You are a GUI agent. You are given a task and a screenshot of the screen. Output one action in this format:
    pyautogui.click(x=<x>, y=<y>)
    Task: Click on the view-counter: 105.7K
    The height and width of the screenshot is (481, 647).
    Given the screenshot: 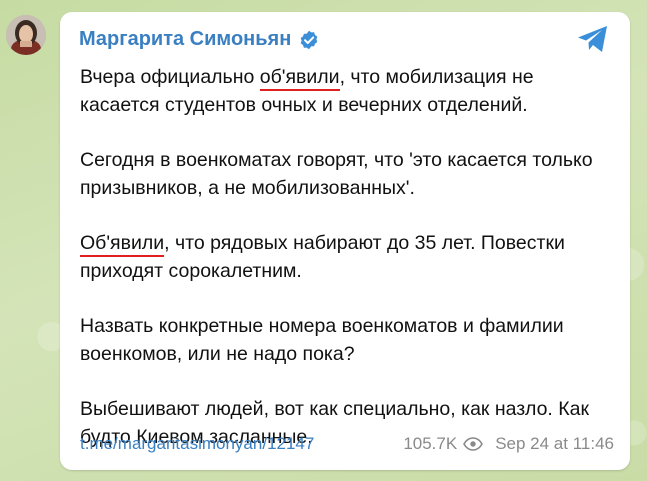 What is the action you would take?
    pyautogui.click(x=449, y=444)
    